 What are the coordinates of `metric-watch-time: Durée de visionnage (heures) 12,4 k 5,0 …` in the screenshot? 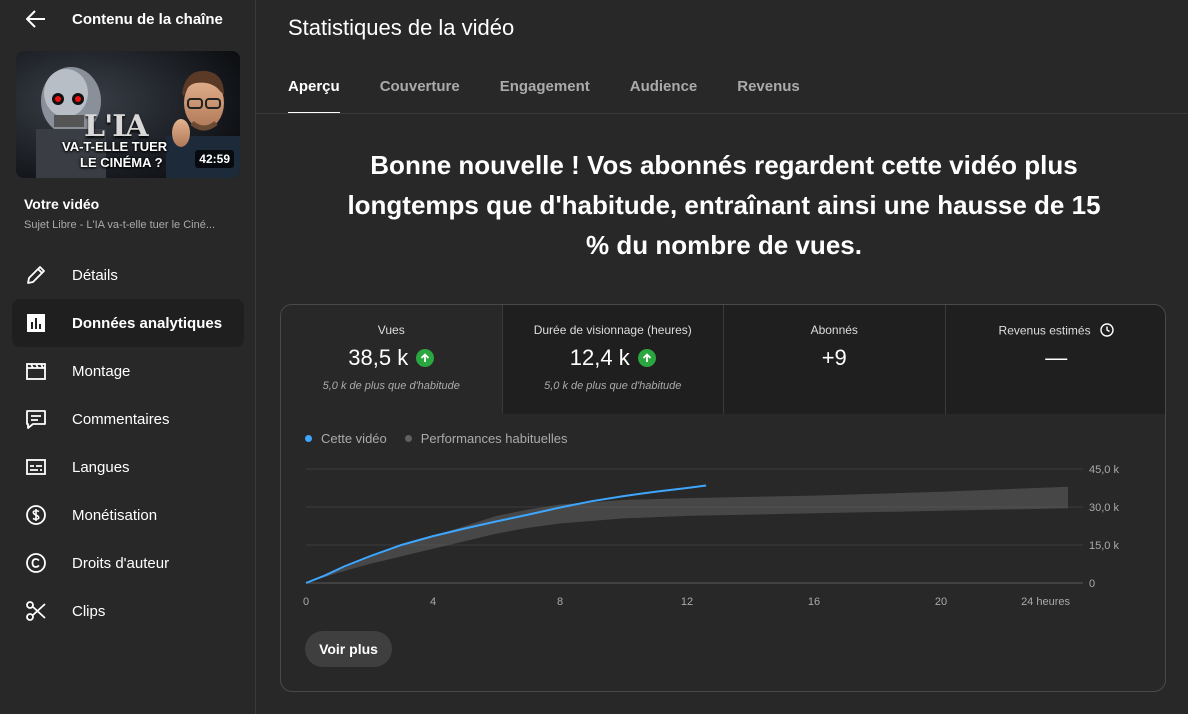 It's located at (613, 359).